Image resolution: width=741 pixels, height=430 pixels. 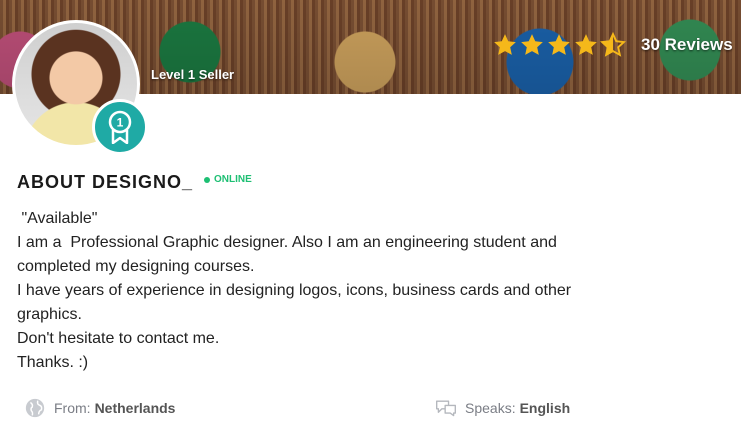 What do you see at coordinates (72, 408) in the screenshot?
I see `from-label: From:` at bounding box center [72, 408].